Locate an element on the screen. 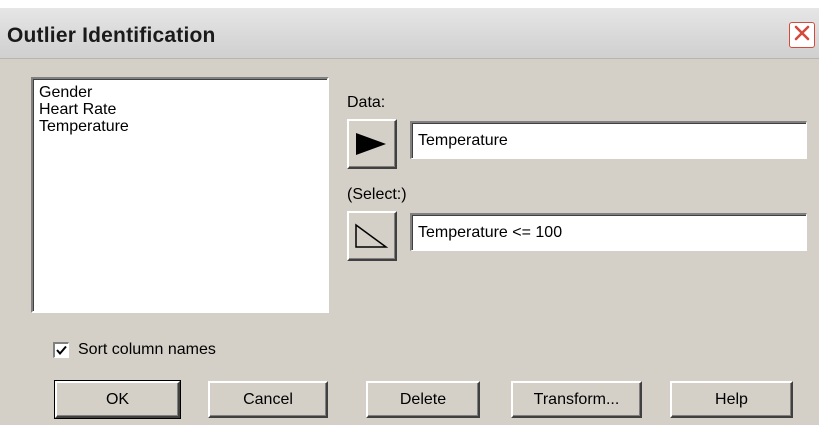  dialog-title: Outlier Identification is located at coordinates (111, 35).